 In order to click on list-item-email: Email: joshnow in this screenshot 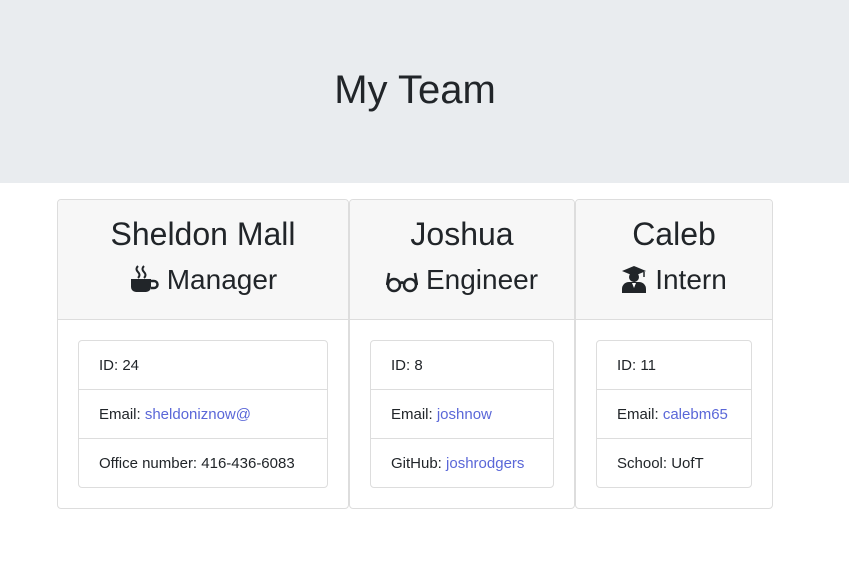, I will do `click(462, 414)`.